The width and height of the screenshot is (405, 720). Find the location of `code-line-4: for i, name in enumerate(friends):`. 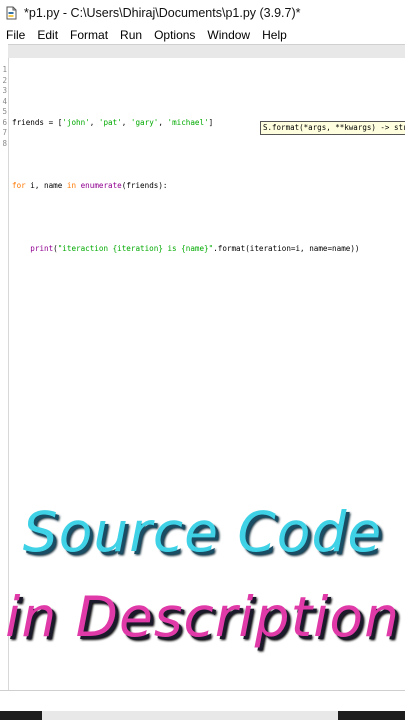

code-line-4: for i, name in enumerate(friends): is located at coordinates (186, 186).